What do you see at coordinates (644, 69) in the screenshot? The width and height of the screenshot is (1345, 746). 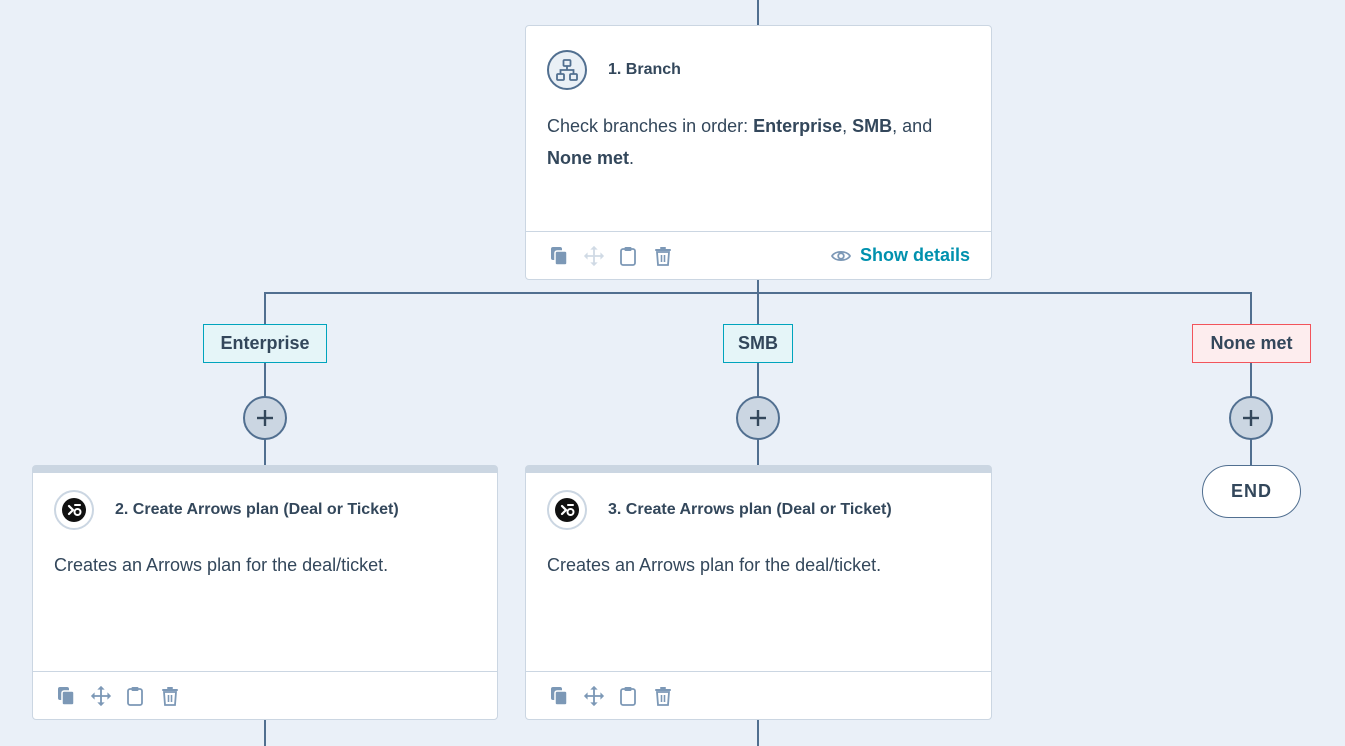 I see `branch-card-title: 1. Branch` at bounding box center [644, 69].